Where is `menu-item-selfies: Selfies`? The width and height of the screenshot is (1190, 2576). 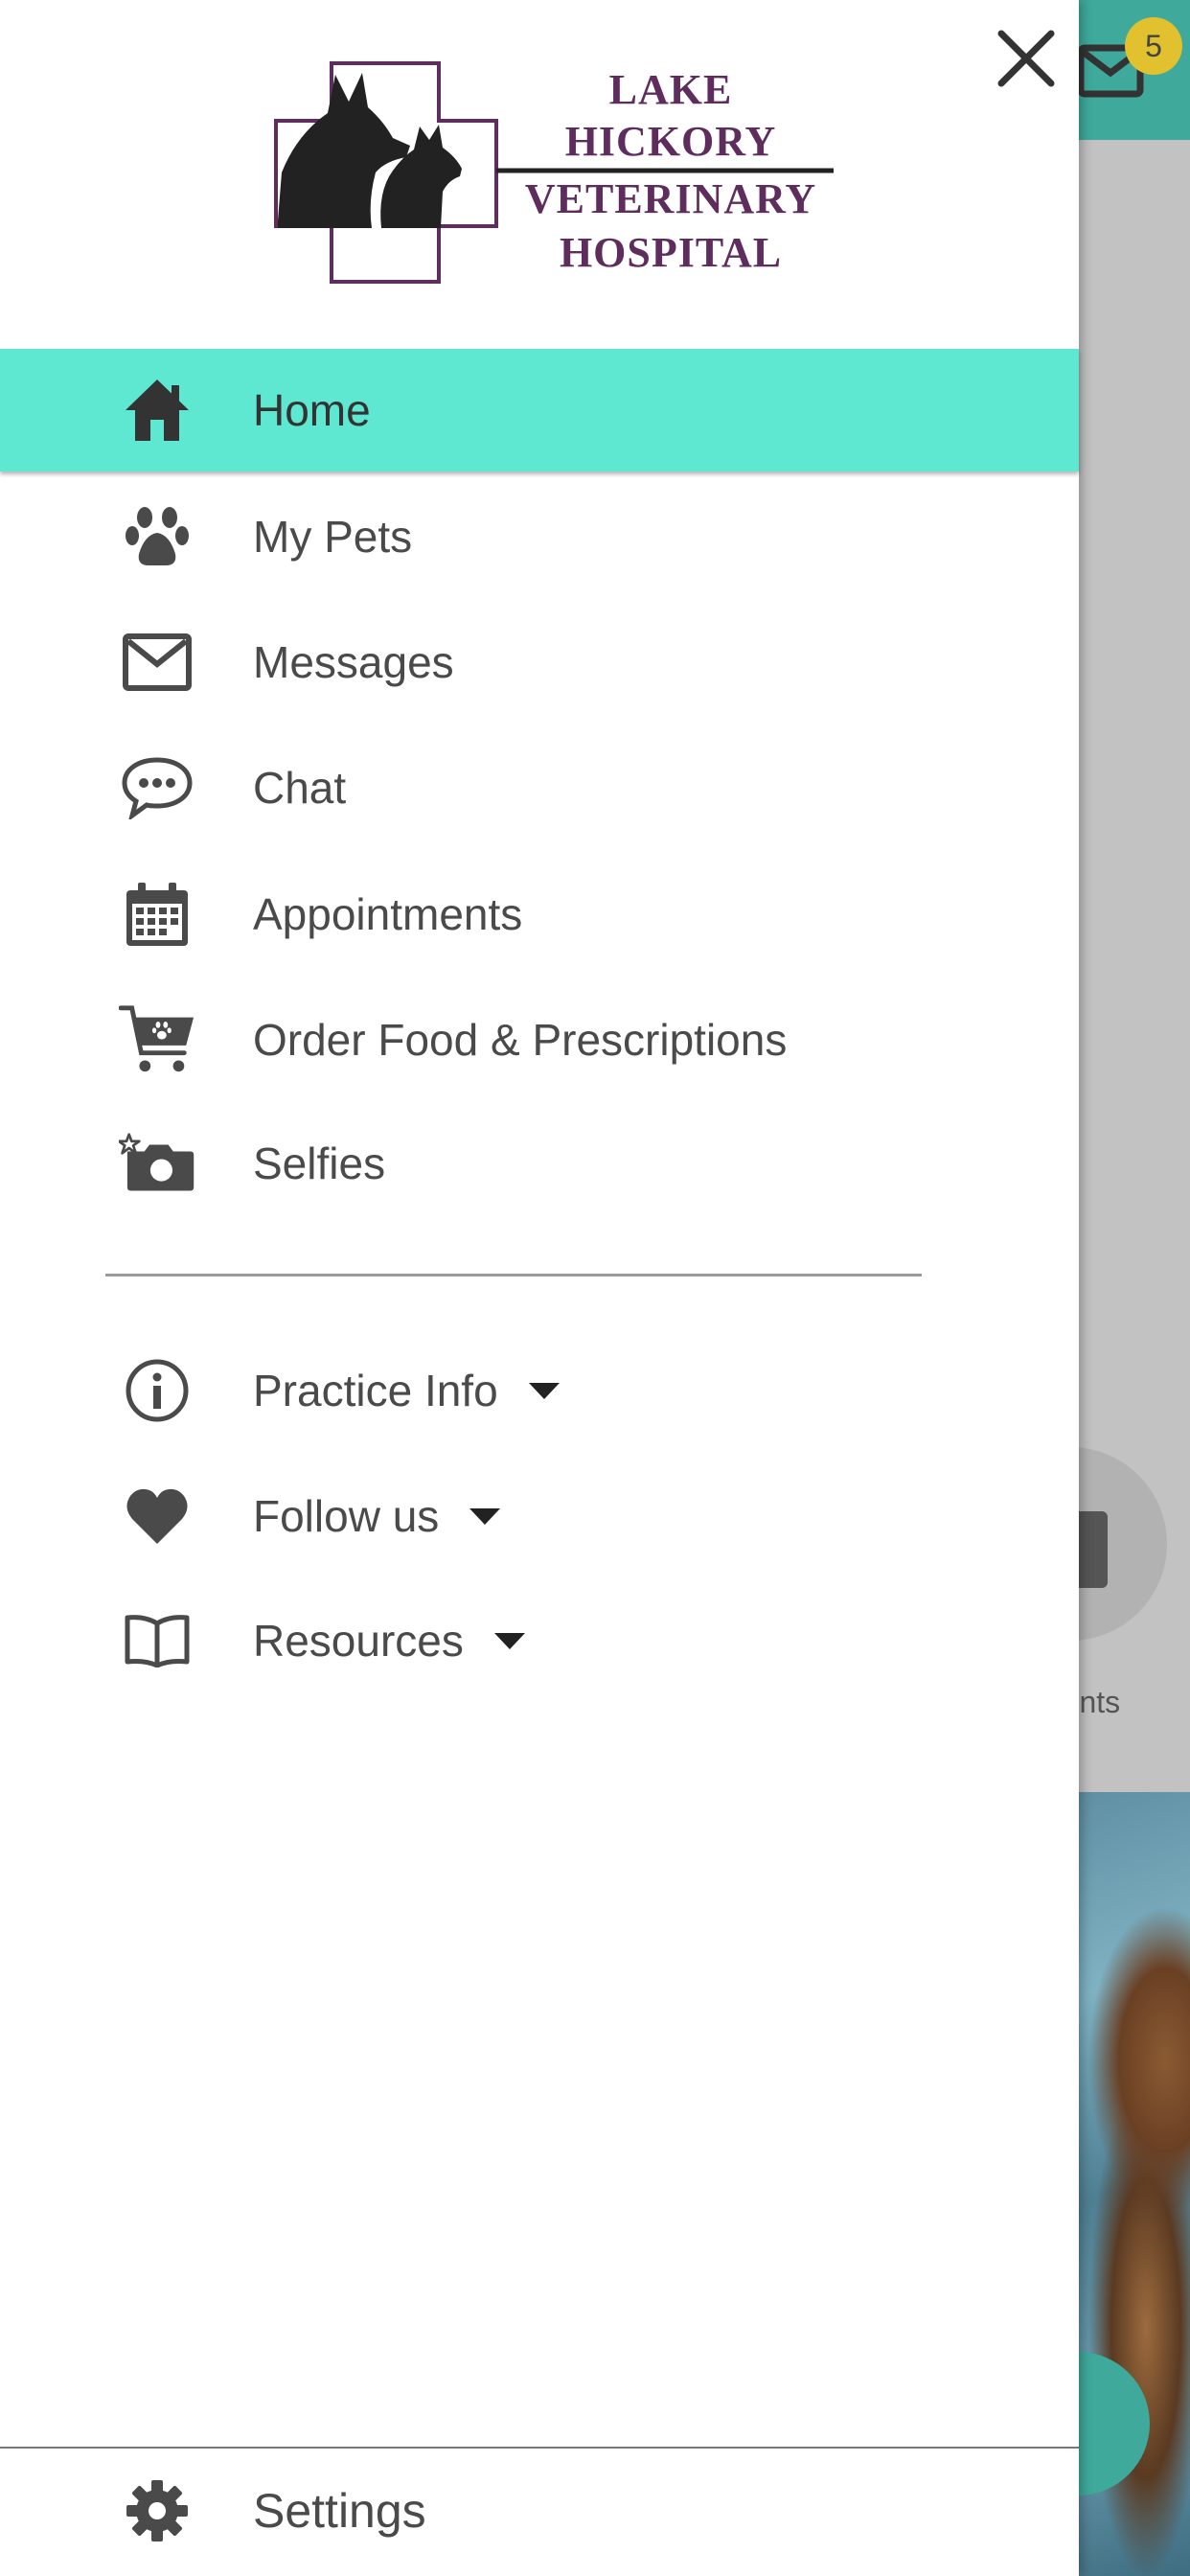 menu-item-selfies: Selfies is located at coordinates (540, 1163).